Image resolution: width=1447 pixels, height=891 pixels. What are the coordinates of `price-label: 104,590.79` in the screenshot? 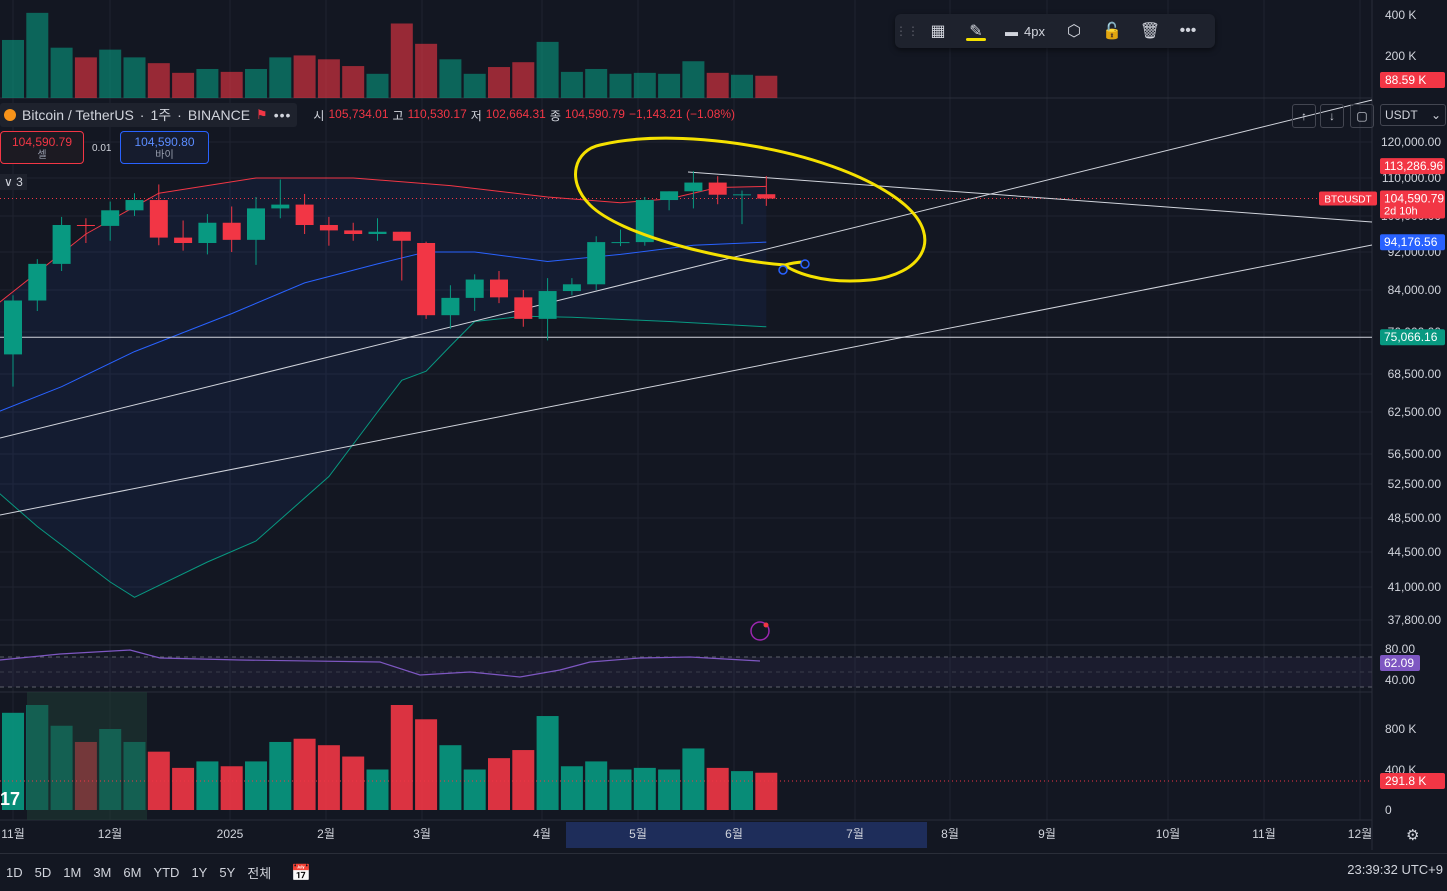 It's located at (1414, 199).